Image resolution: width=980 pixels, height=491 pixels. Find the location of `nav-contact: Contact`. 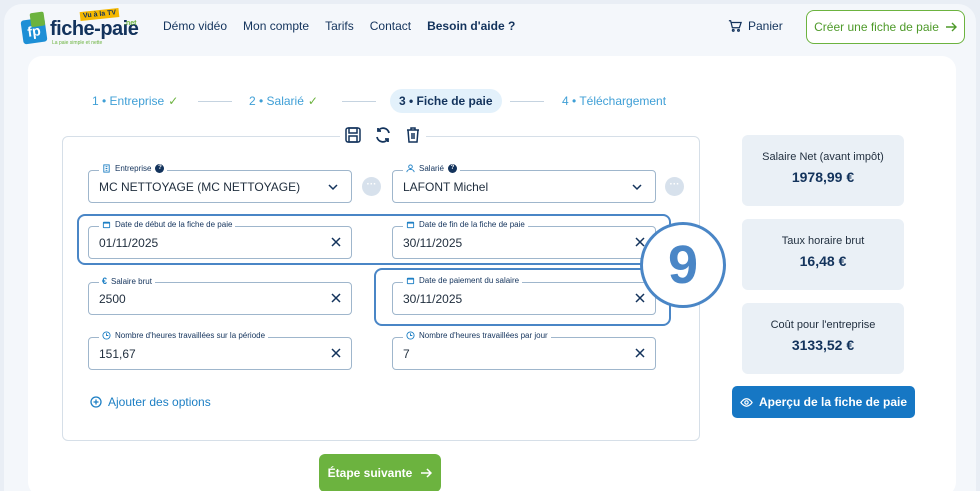

nav-contact: Contact is located at coordinates (390, 26).